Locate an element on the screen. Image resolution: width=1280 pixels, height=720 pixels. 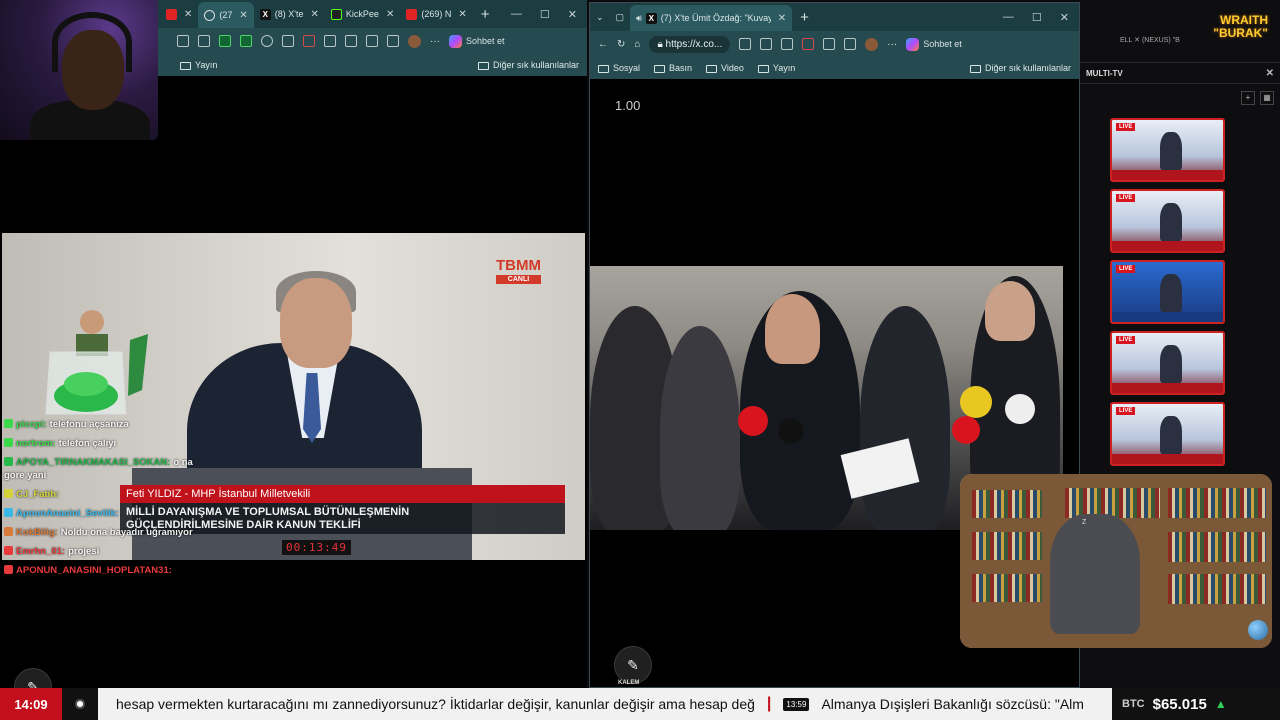
back-icon: ← is located at coordinates (603, 44).